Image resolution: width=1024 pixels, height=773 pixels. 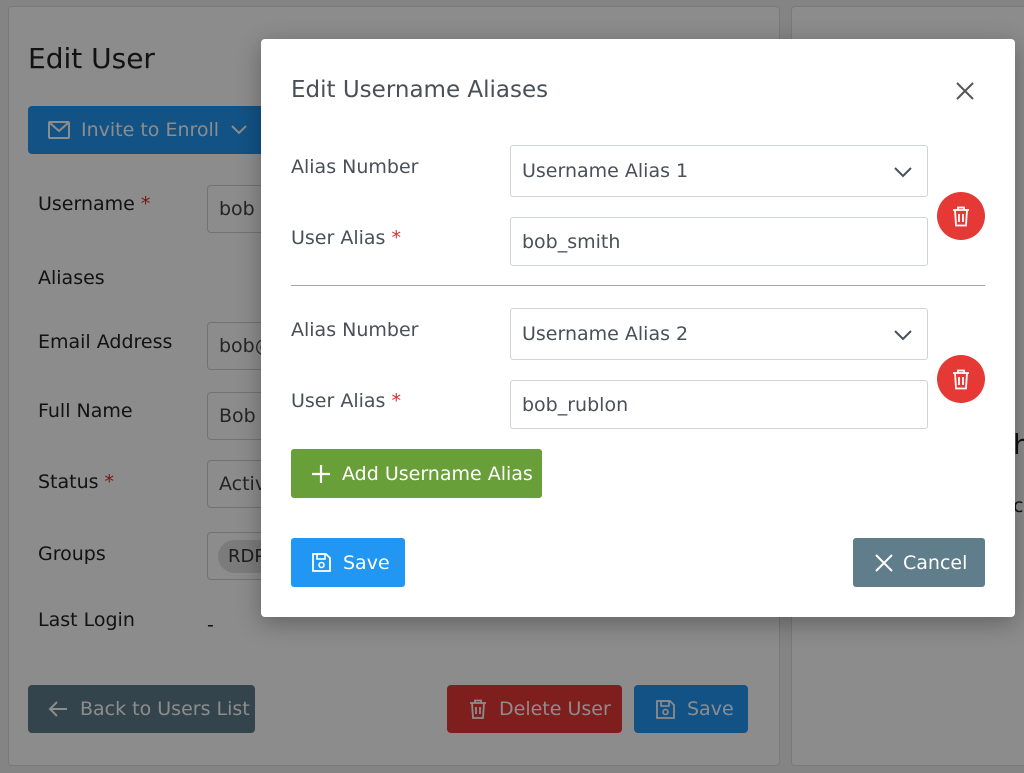 I want to click on cancel-button: Cancel, so click(x=919, y=562).